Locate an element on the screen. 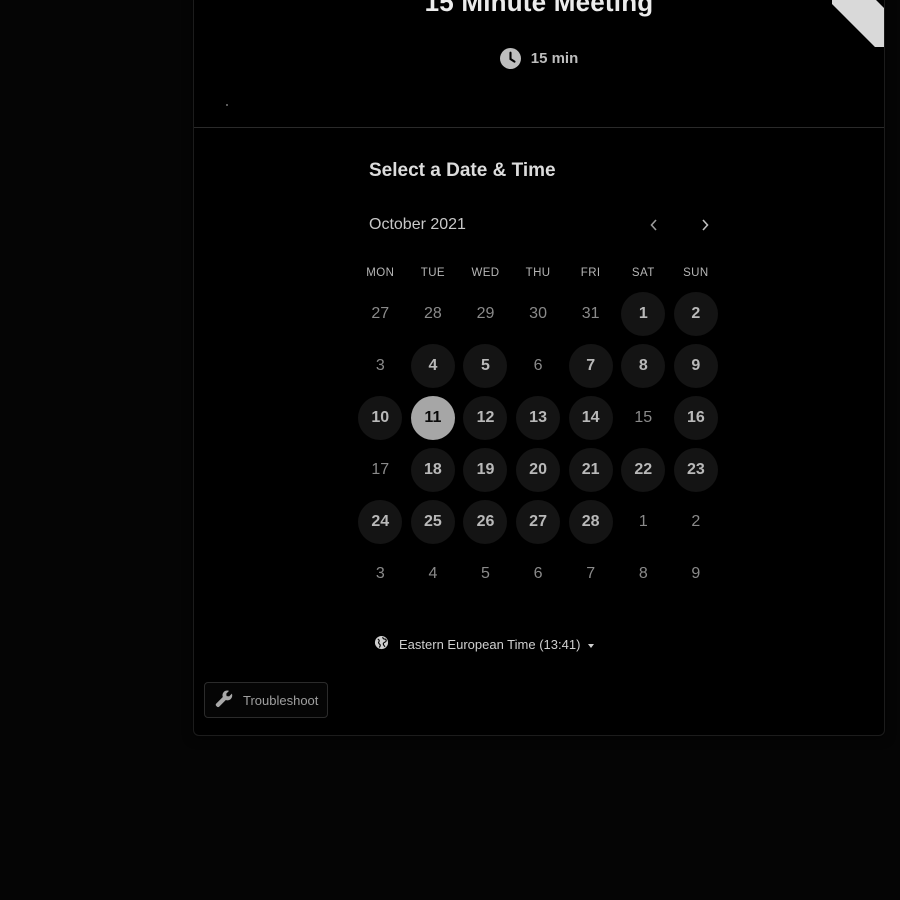  day-number: 31 is located at coordinates (590, 313).